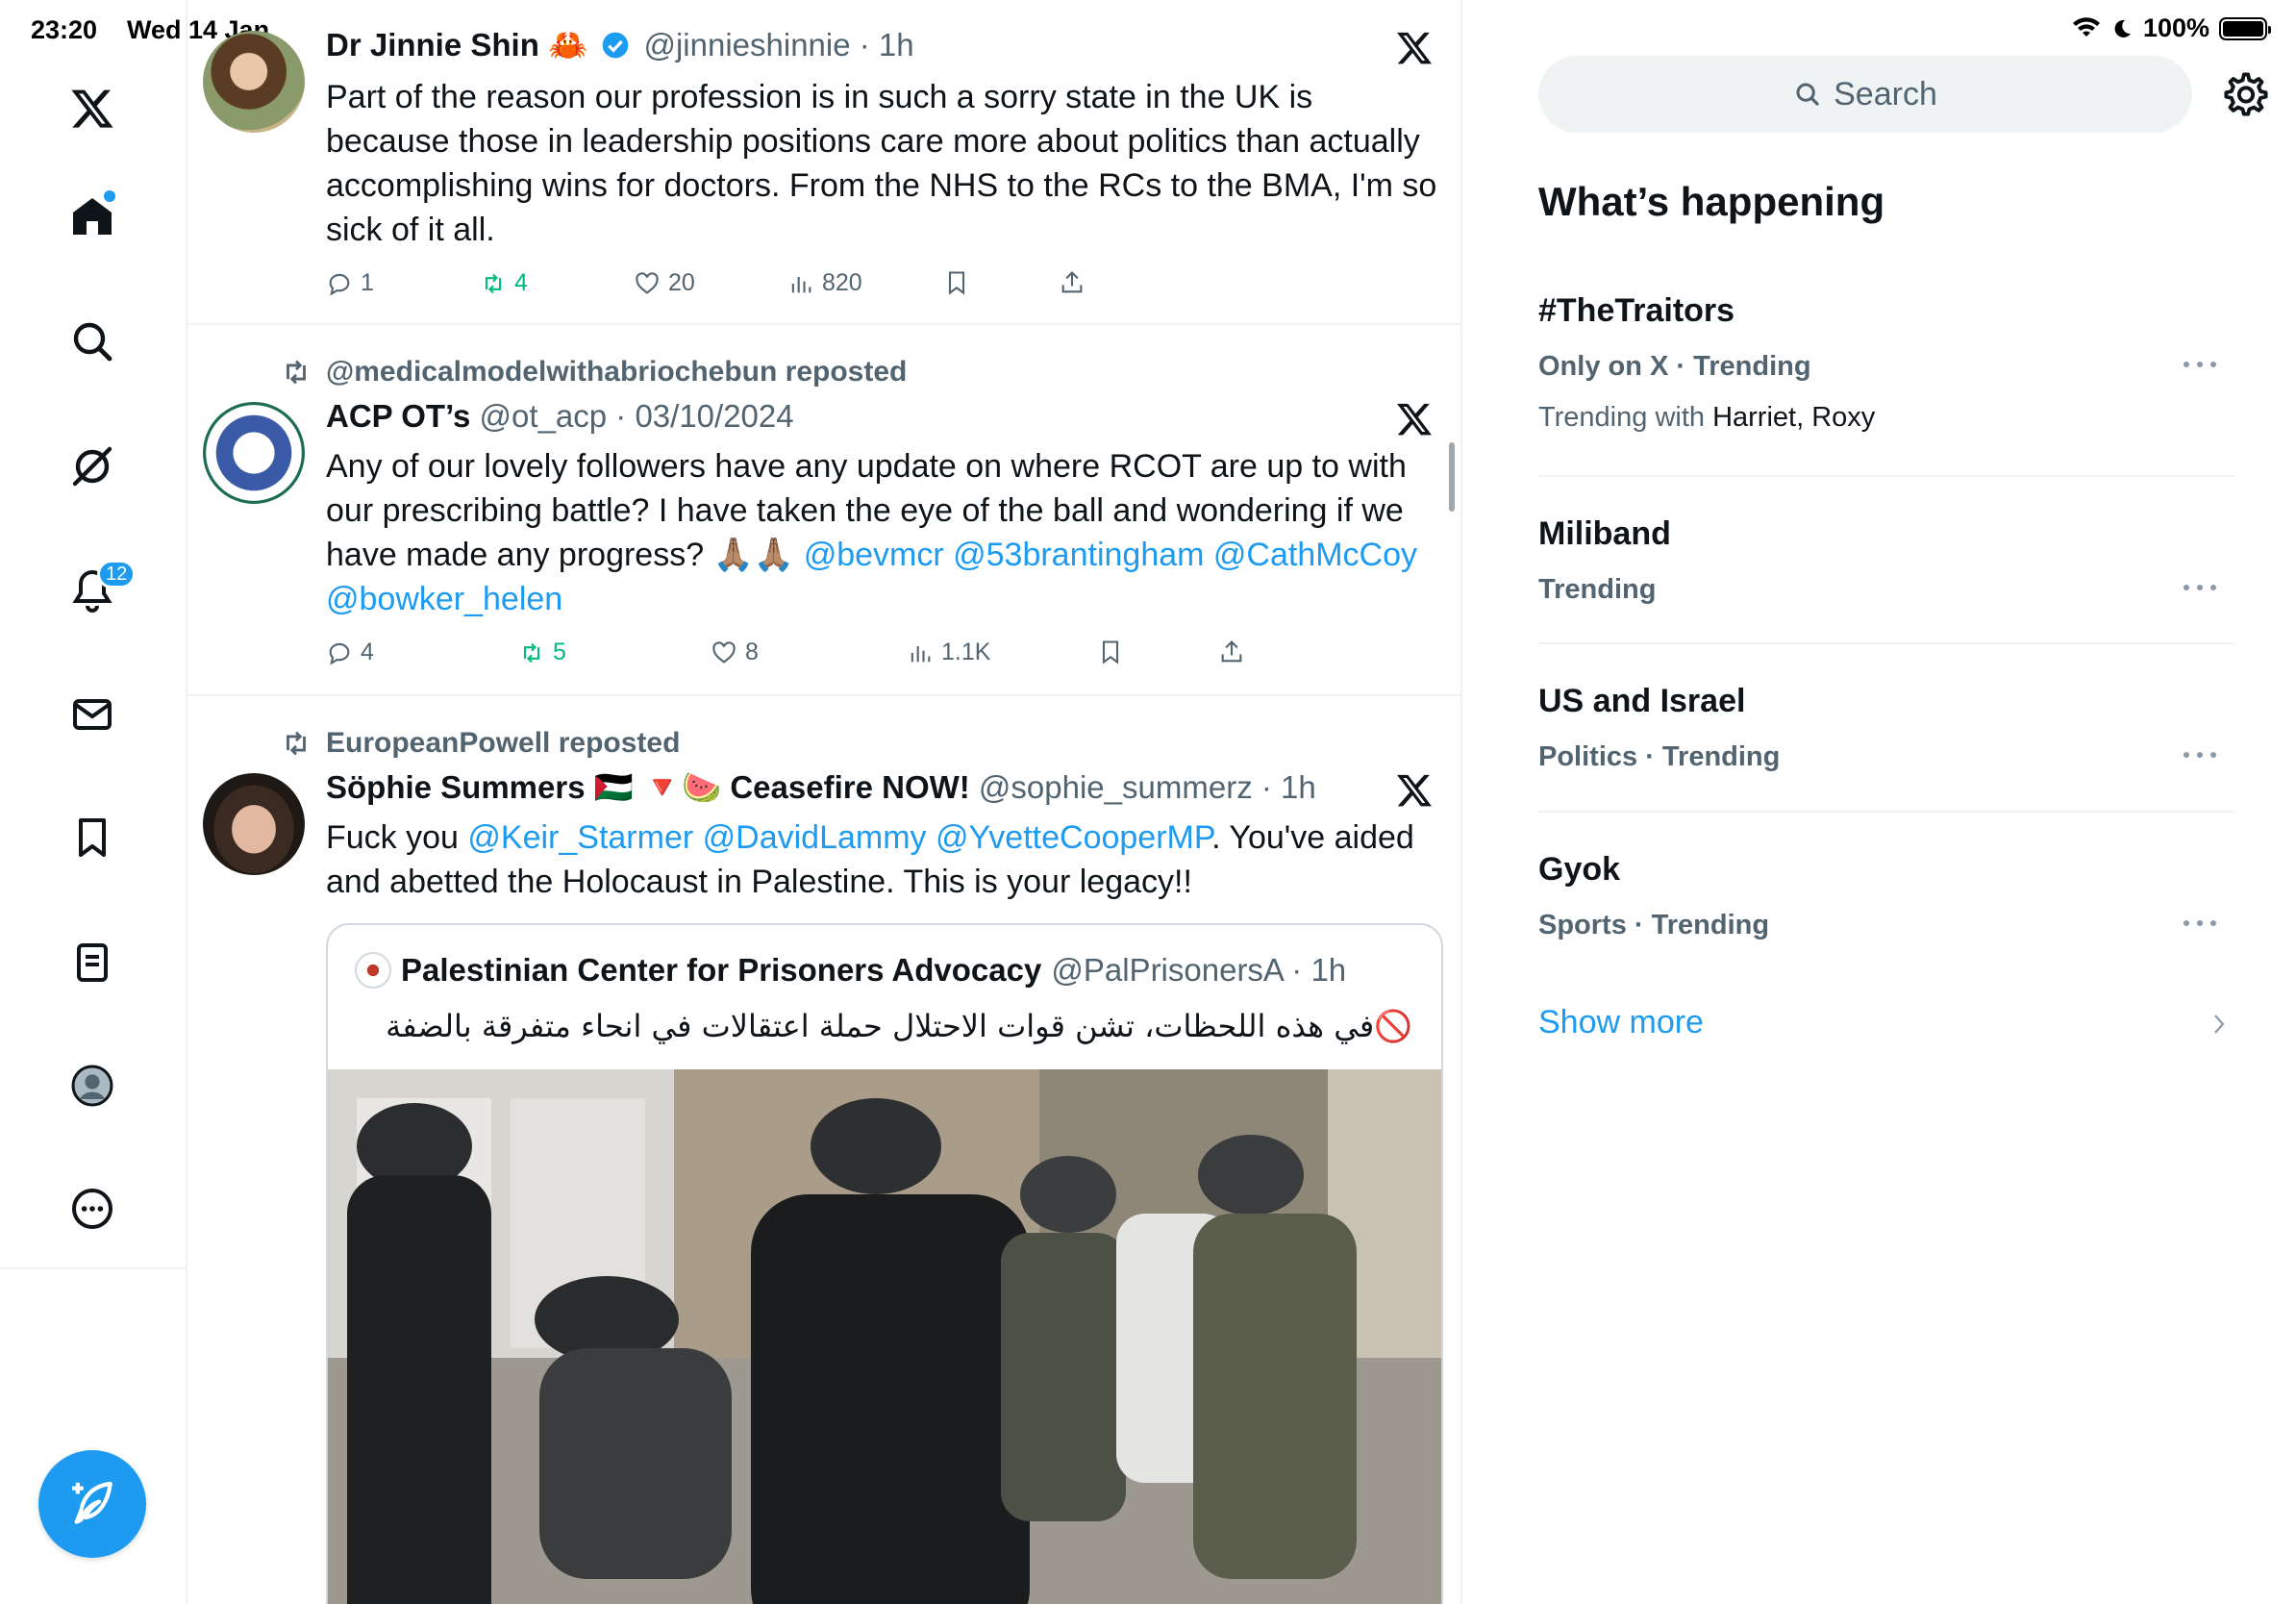  What do you see at coordinates (1110, 555) in the screenshot?
I see `mention-links: @bevmcr @53brantingham @CathMcCoy` at bounding box center [1110, 555].